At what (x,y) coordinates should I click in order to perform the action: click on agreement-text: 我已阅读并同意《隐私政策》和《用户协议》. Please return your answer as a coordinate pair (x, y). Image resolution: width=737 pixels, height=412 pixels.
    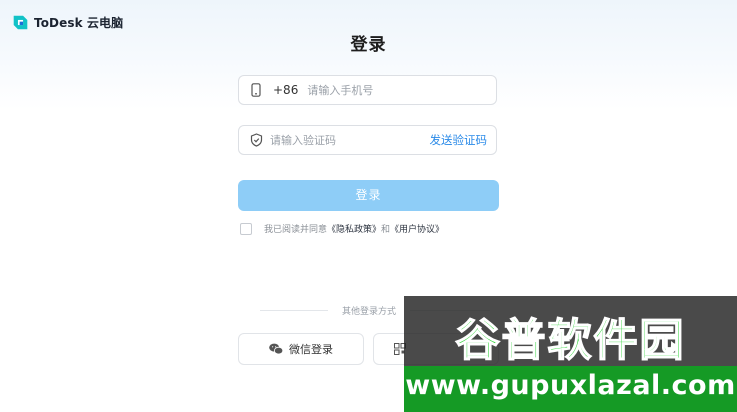
    Looking at the image, I should click on (354, 228).